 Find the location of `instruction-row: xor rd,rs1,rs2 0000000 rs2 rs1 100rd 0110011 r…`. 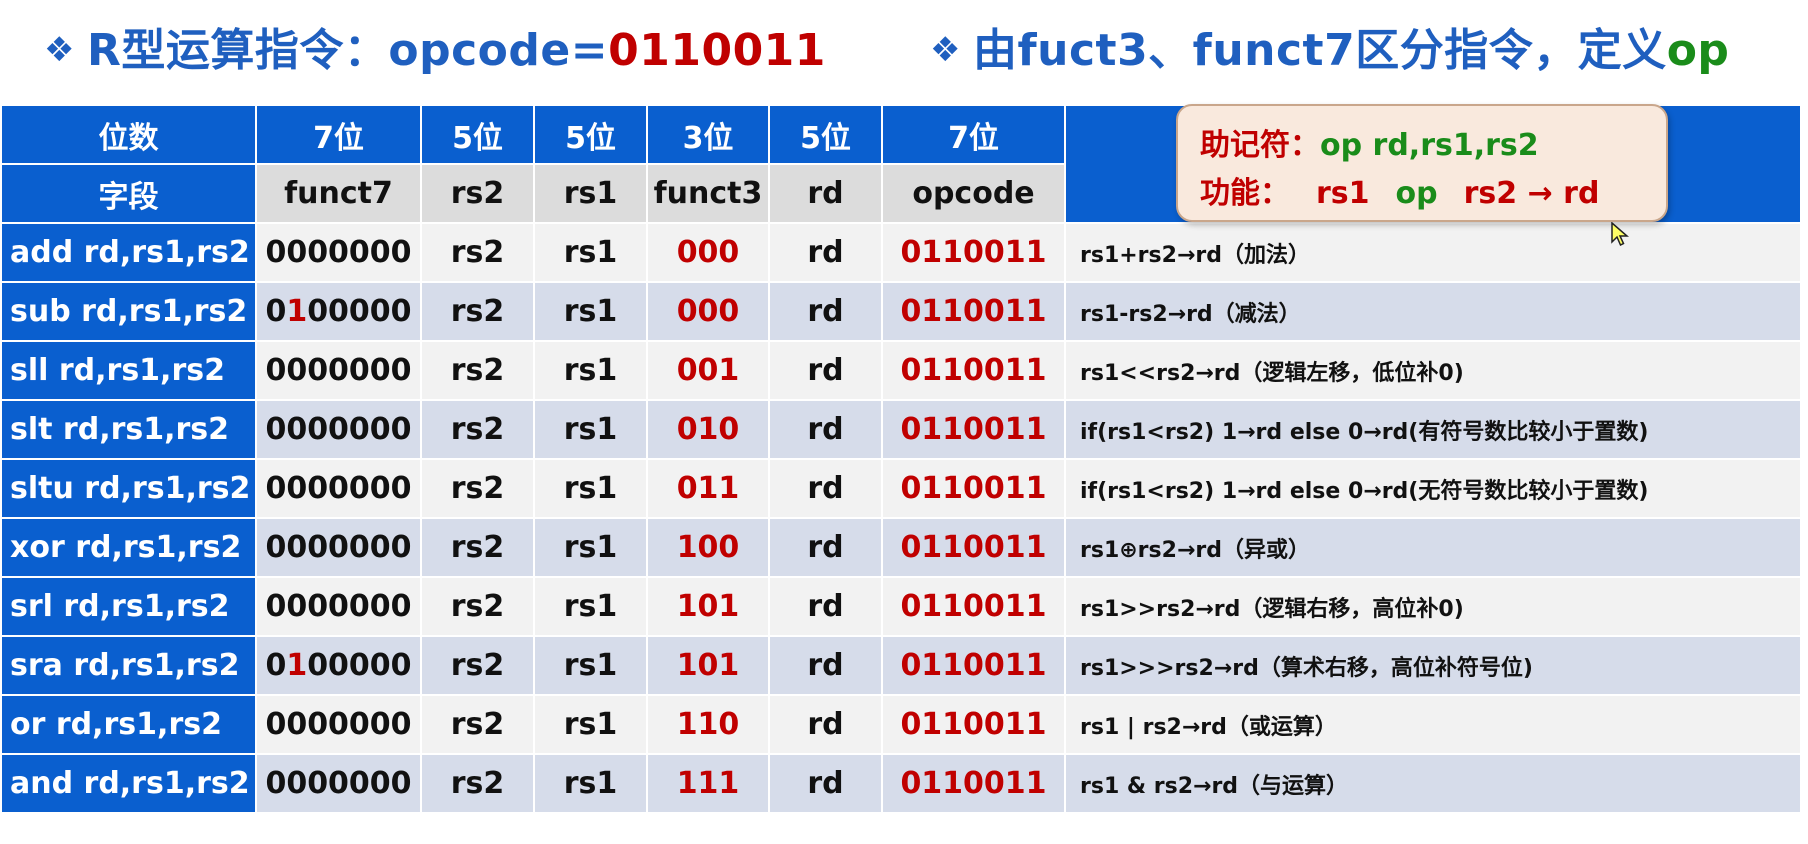

instruction-row: xor rd,rs1,rs2 0000000 rs2 rs1 100rd 0110011 r… is located at coordinates (901, 547).